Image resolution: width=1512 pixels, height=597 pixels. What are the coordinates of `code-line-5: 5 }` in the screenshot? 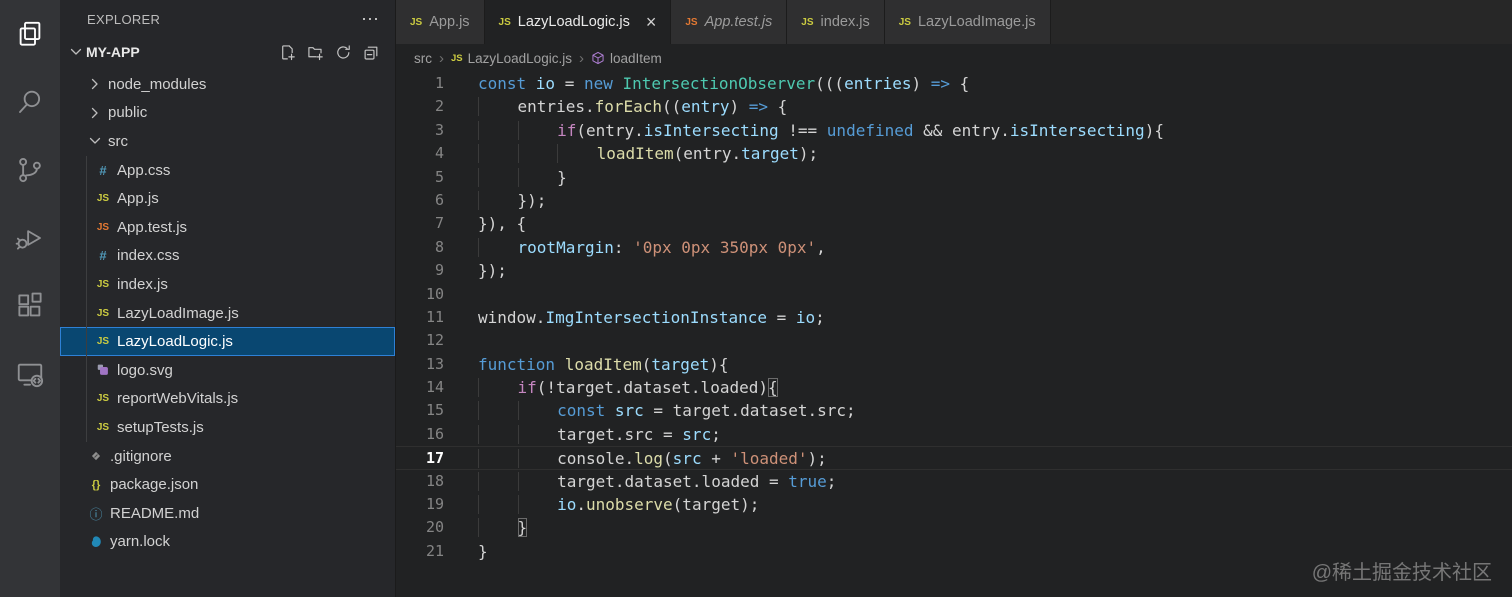 It's located at (954, 177).